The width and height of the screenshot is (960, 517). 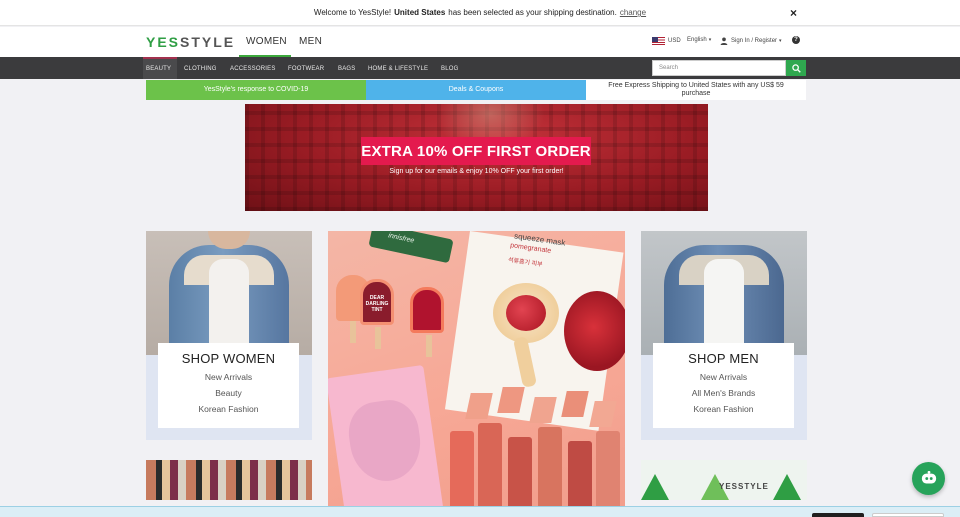 What do you see at coordinates (158, 69) in the screenshot?
I see `nav-beauty: BEAUTY` at bounding box center [158, 69].